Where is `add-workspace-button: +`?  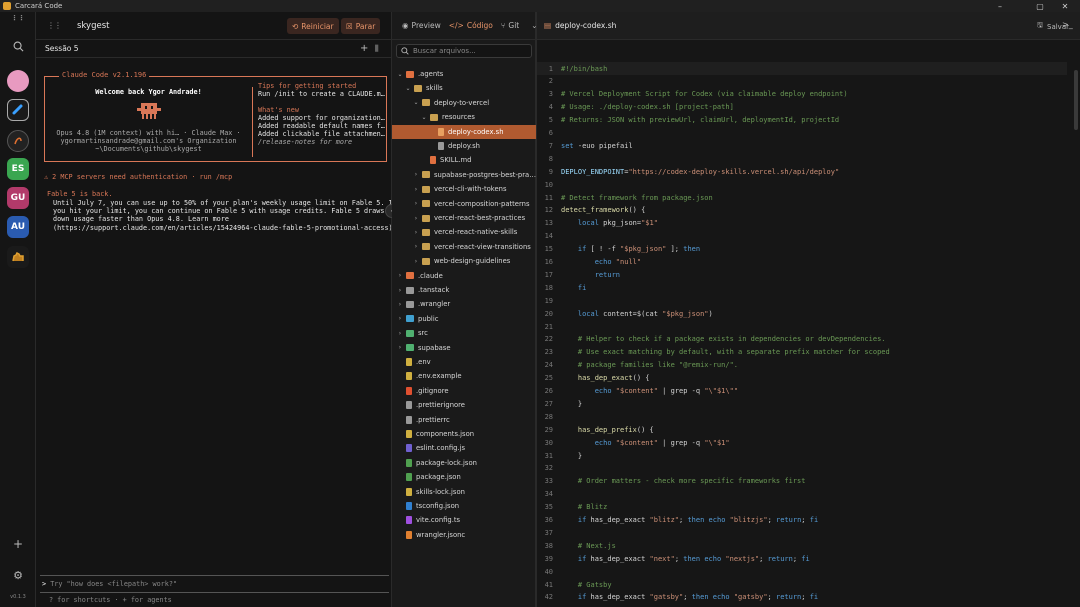
add-workspace-button: + is located at coordinates (18, 544).